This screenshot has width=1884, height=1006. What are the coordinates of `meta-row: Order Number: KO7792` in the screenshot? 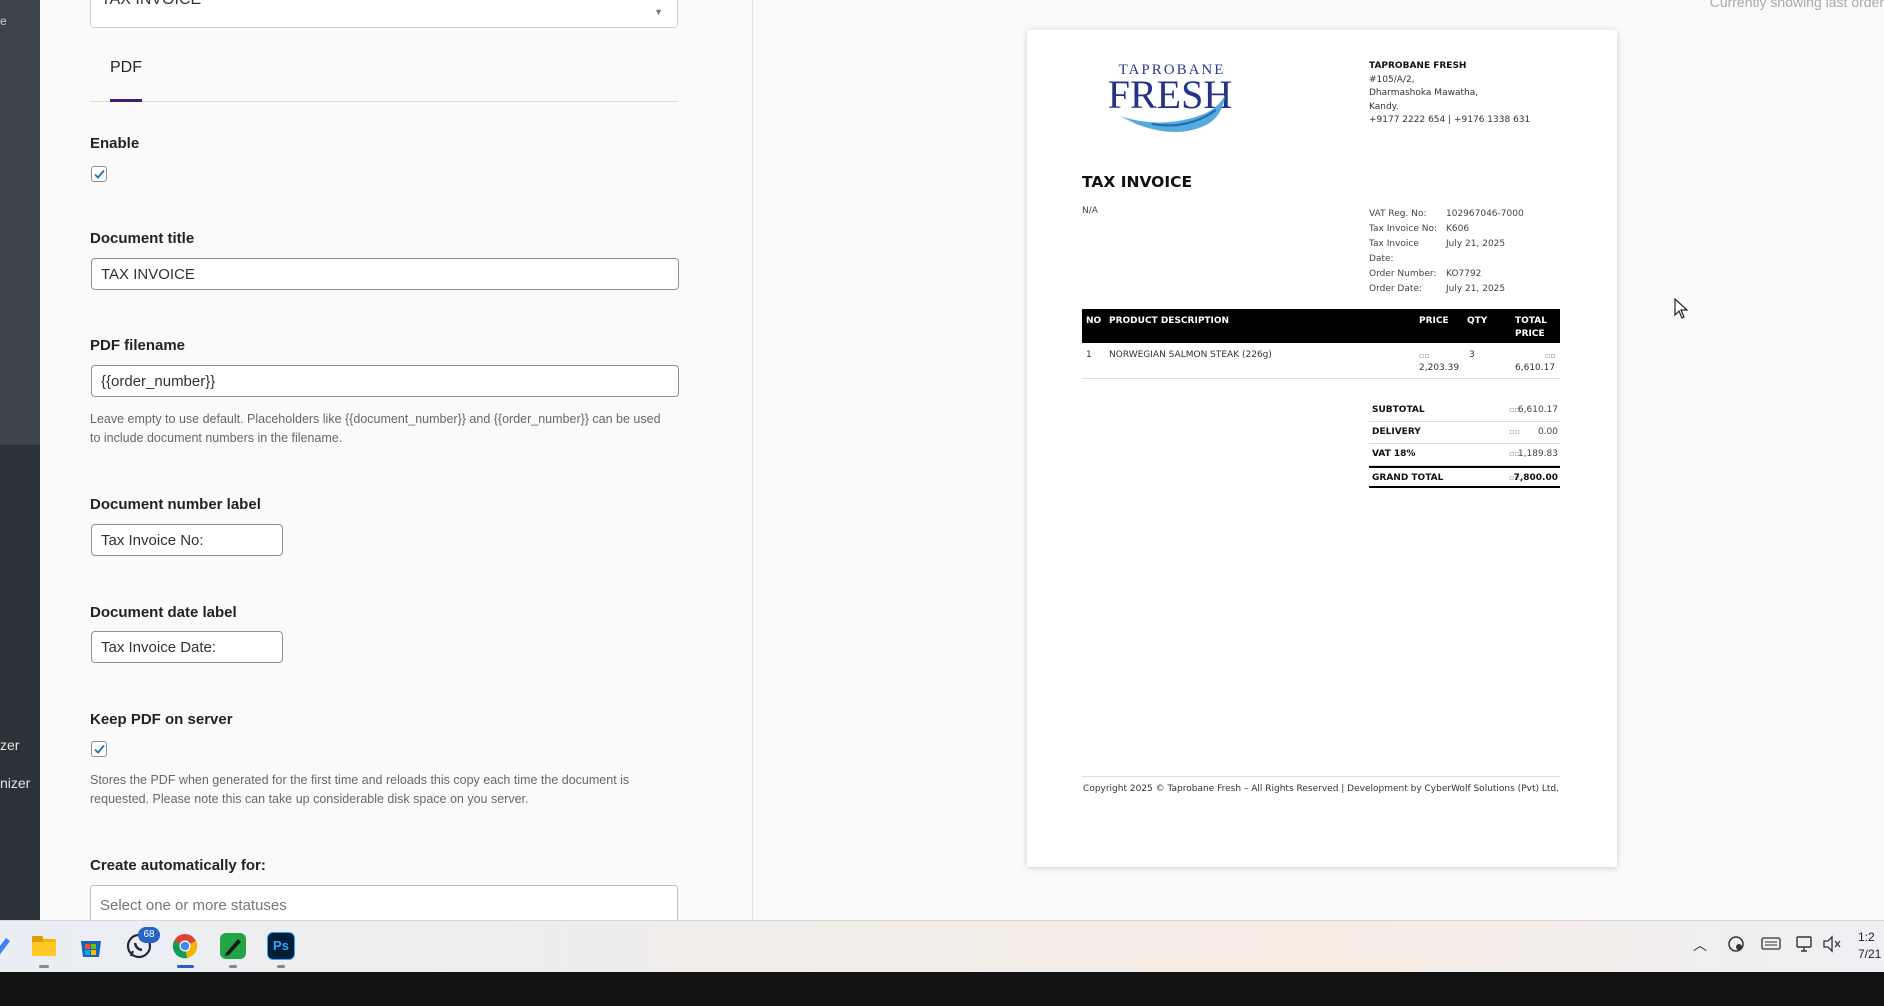 It's located at (1446, 274).